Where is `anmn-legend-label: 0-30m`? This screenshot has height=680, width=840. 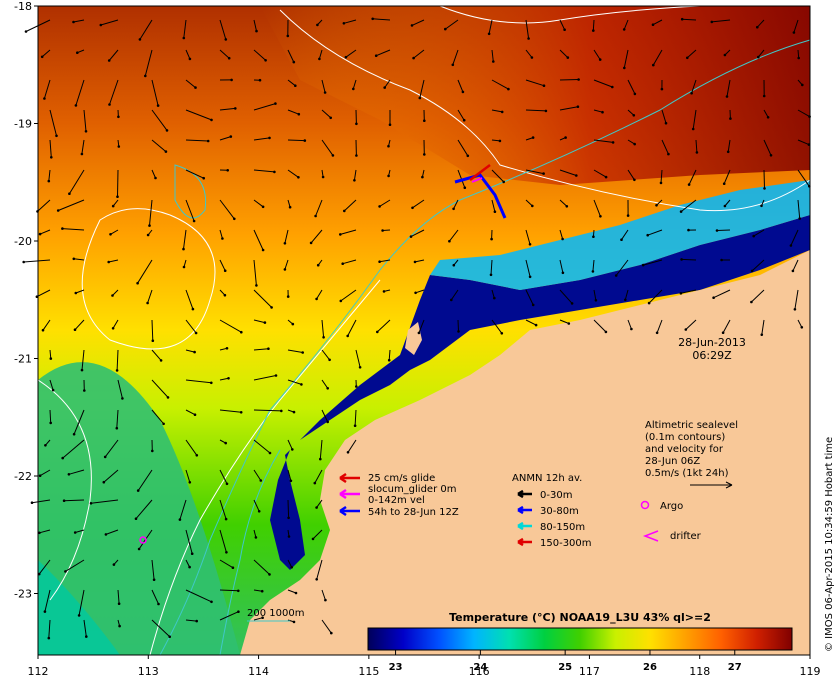 anmn-legend-label: 0-30m is located at coordinates (556, 495).